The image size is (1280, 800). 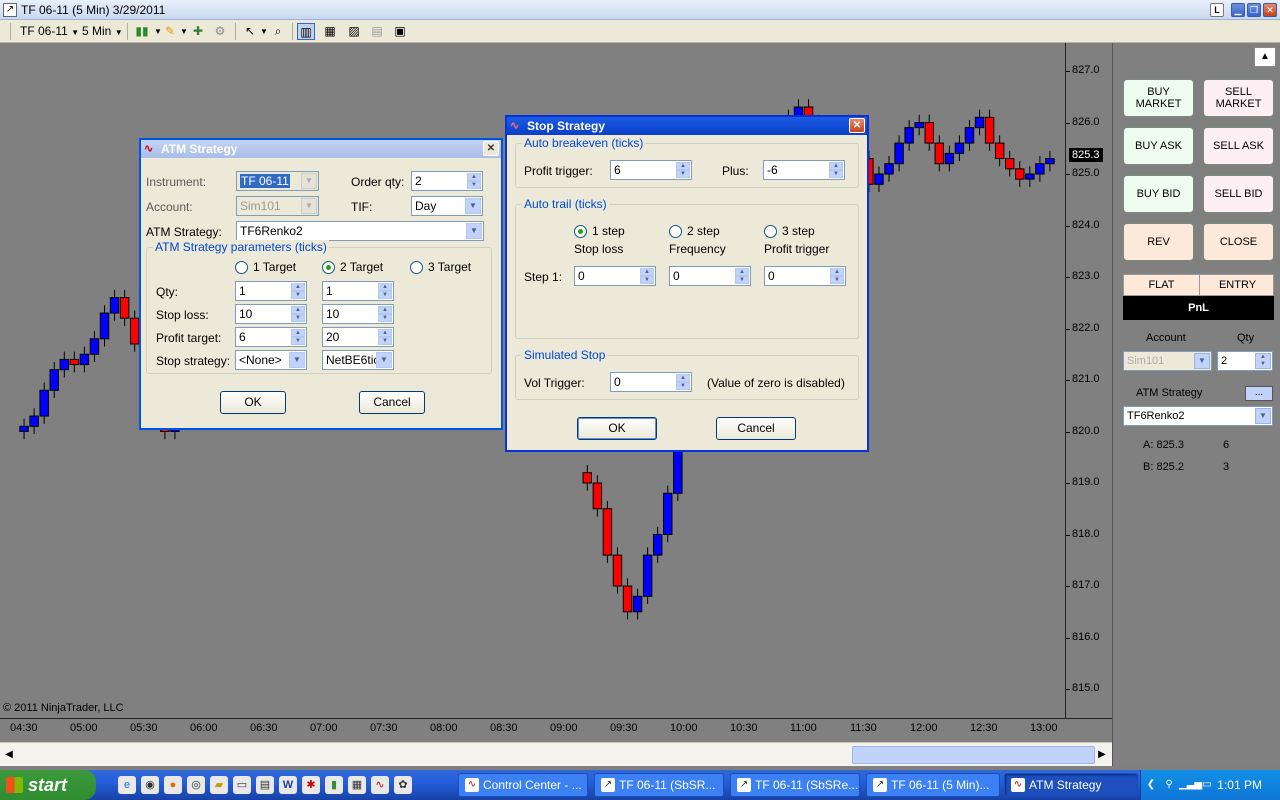 I want to click on one-step-radio, so click(x=580, y=231).